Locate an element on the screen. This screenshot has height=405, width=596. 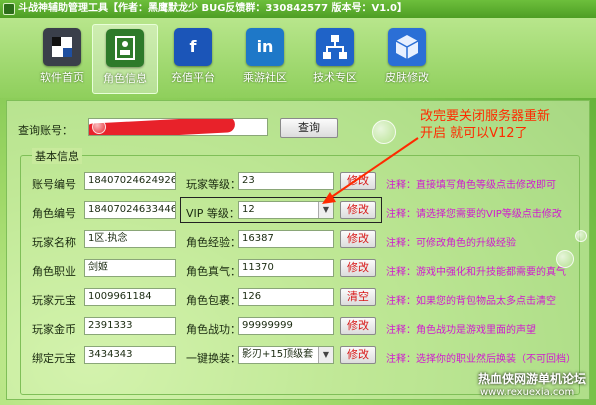
field-note: 注释：可修改角色的升级经验 is located at coordinates (451, 243).